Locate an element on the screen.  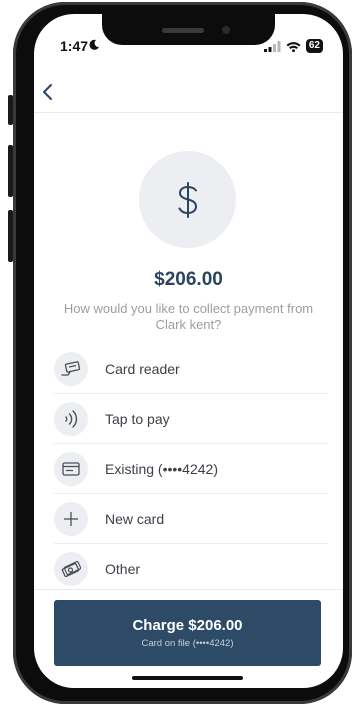
status-time: 1:47 is located at coordinates (74, 46).